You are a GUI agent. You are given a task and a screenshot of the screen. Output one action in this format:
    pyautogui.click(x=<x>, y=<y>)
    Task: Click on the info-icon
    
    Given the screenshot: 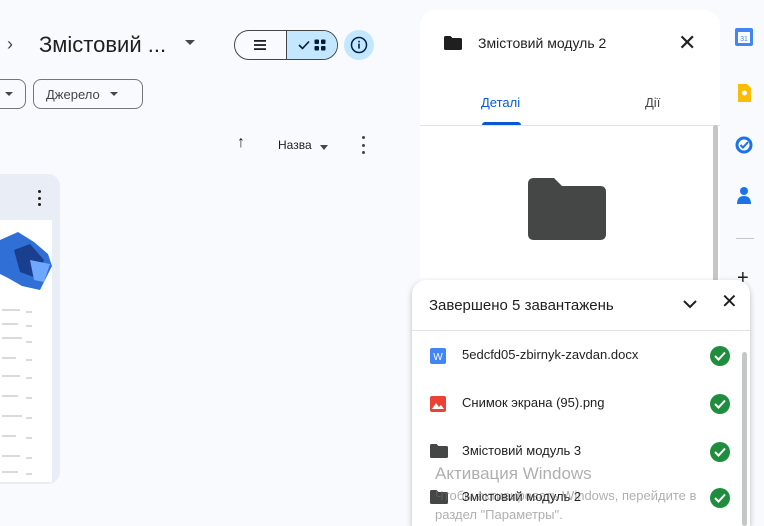 What is the action you would take?
    pyautogui.click(x=359, y=45)
    